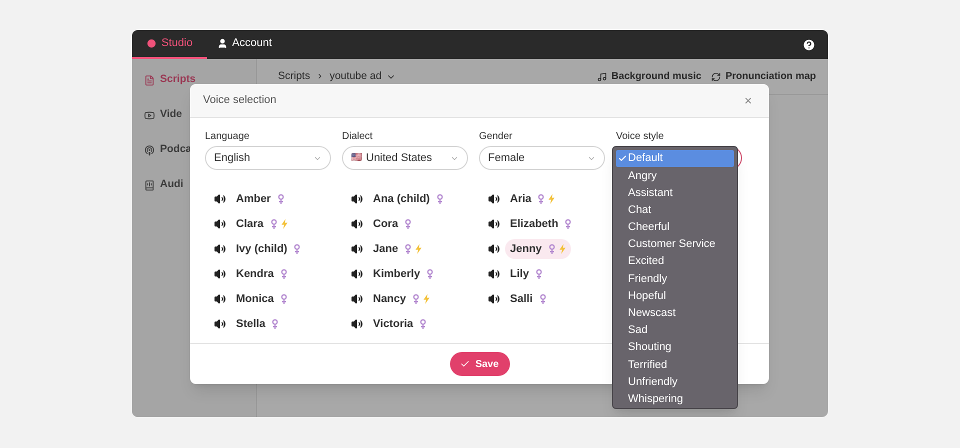 The image size is (960, 448). What do you see at coordinates (640, 137) in the screenshot?
I see `filter-label: Voice style` at bounding box center [640, 137].